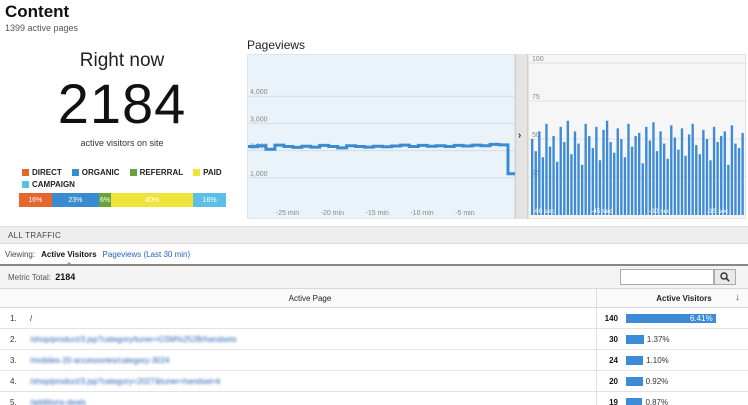 Image resolution: width=748 pixels, height=405 pixels. What do you see at coordinates (657, 401) in the screenshot?
I see `visitor-share-percent: 0.87%` at bounding box center [657, 401].